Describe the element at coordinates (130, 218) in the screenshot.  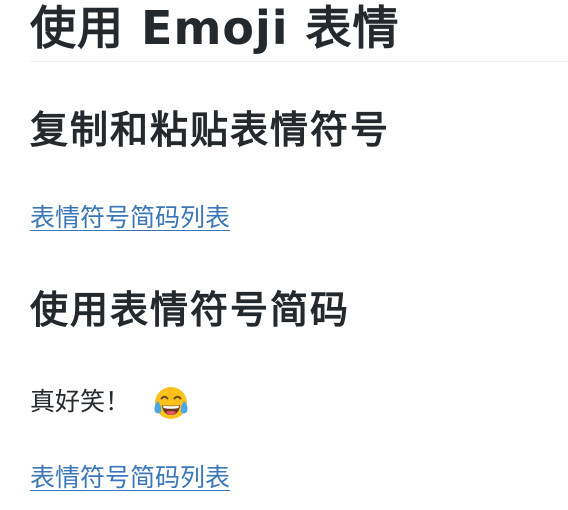
I see `emoji-shortcode-list-link: 表情符号简码列表` at that location.